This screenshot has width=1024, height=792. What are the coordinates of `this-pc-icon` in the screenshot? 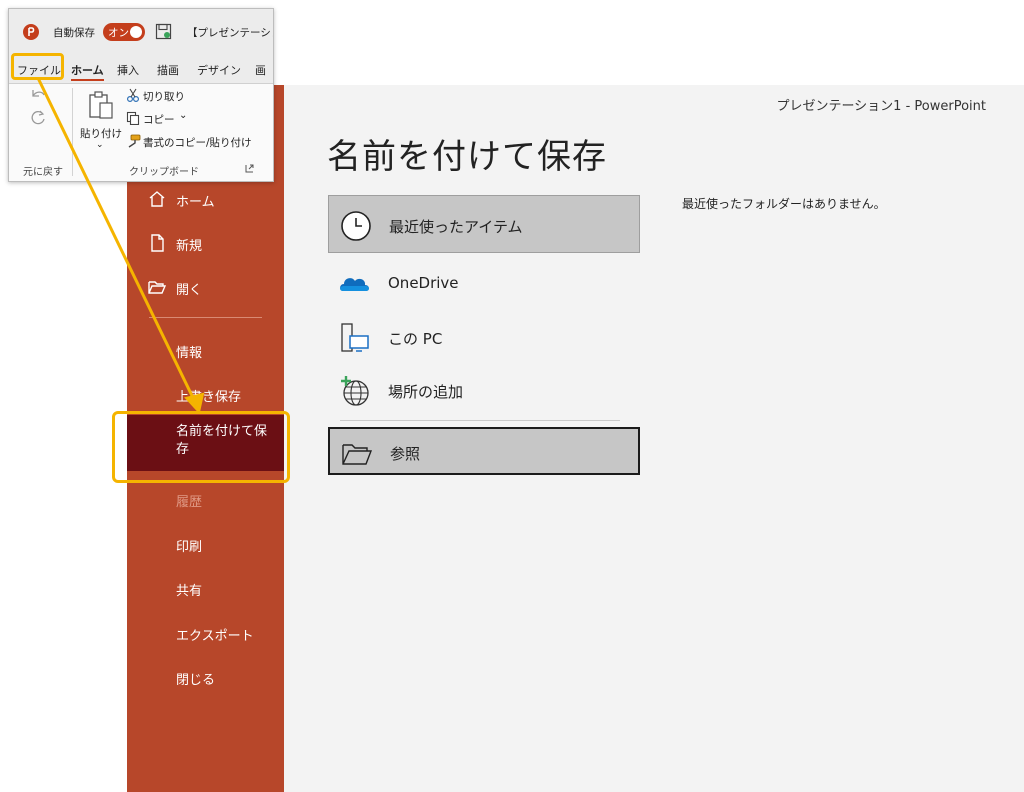 It's located at (355, 337).